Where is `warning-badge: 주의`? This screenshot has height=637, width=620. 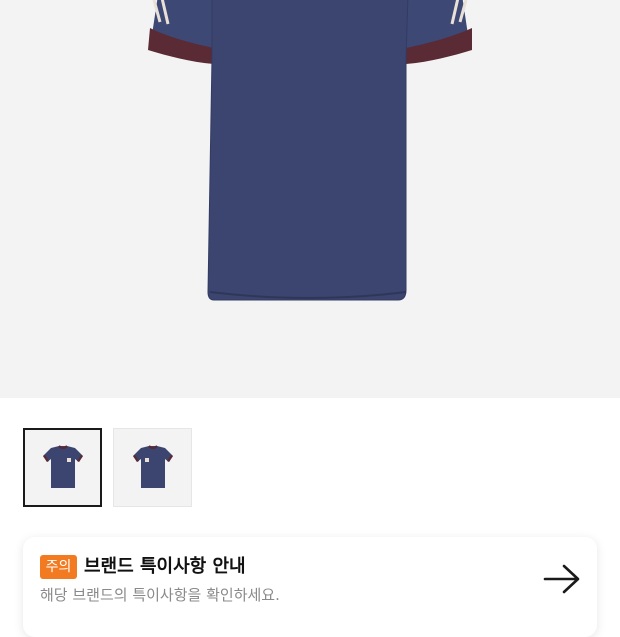
warning-badge: 주의 is located at coordinates (58, 567).